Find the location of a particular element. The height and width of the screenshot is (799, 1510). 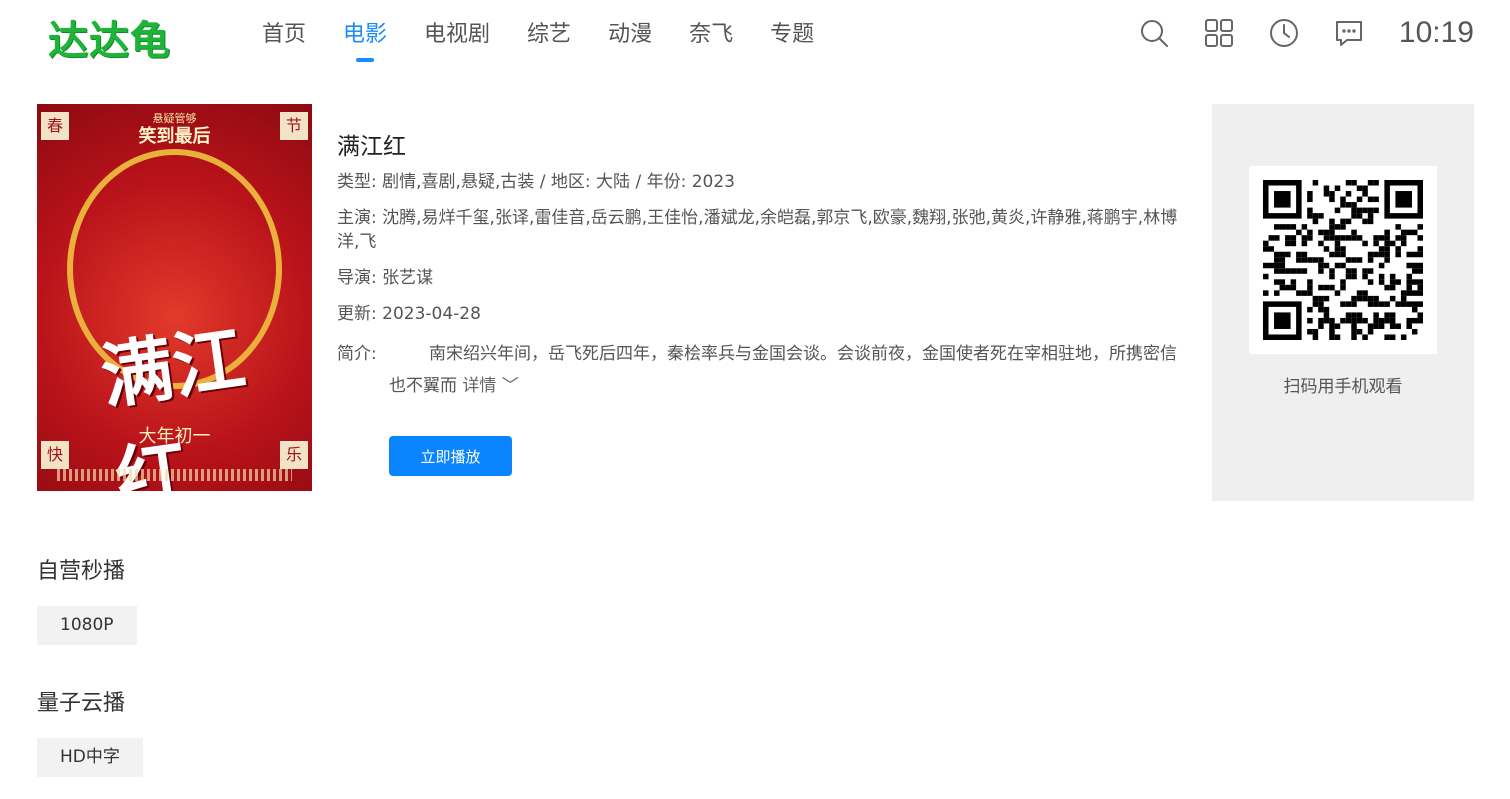

qr-panel: 扫码用手机观看 is located at coordinates (1343, 302).